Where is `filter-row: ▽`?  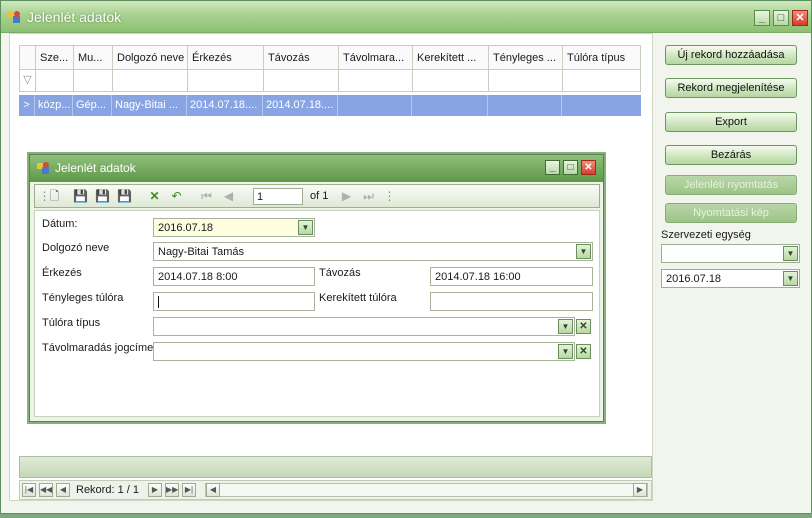 filter-row: ▽ is located at coordinates (330, 81).